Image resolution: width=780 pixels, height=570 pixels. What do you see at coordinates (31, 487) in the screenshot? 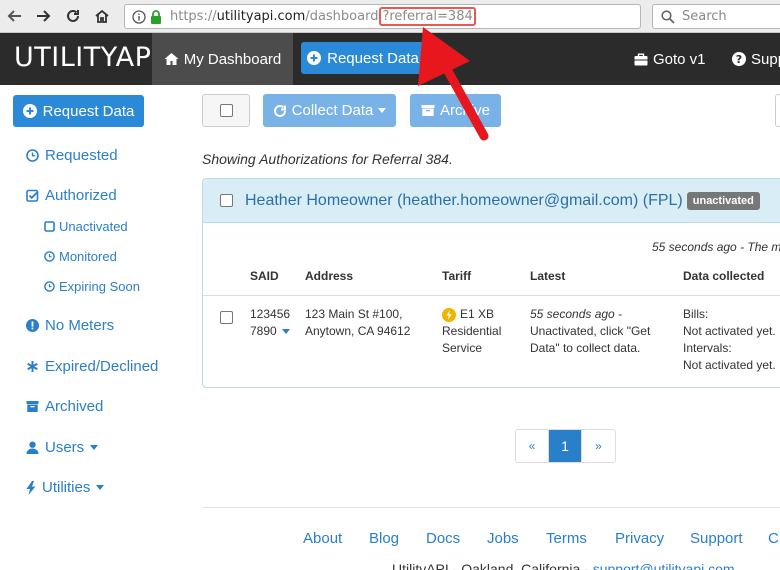
I see `bolt-icon` at bounding box center [31, 487].